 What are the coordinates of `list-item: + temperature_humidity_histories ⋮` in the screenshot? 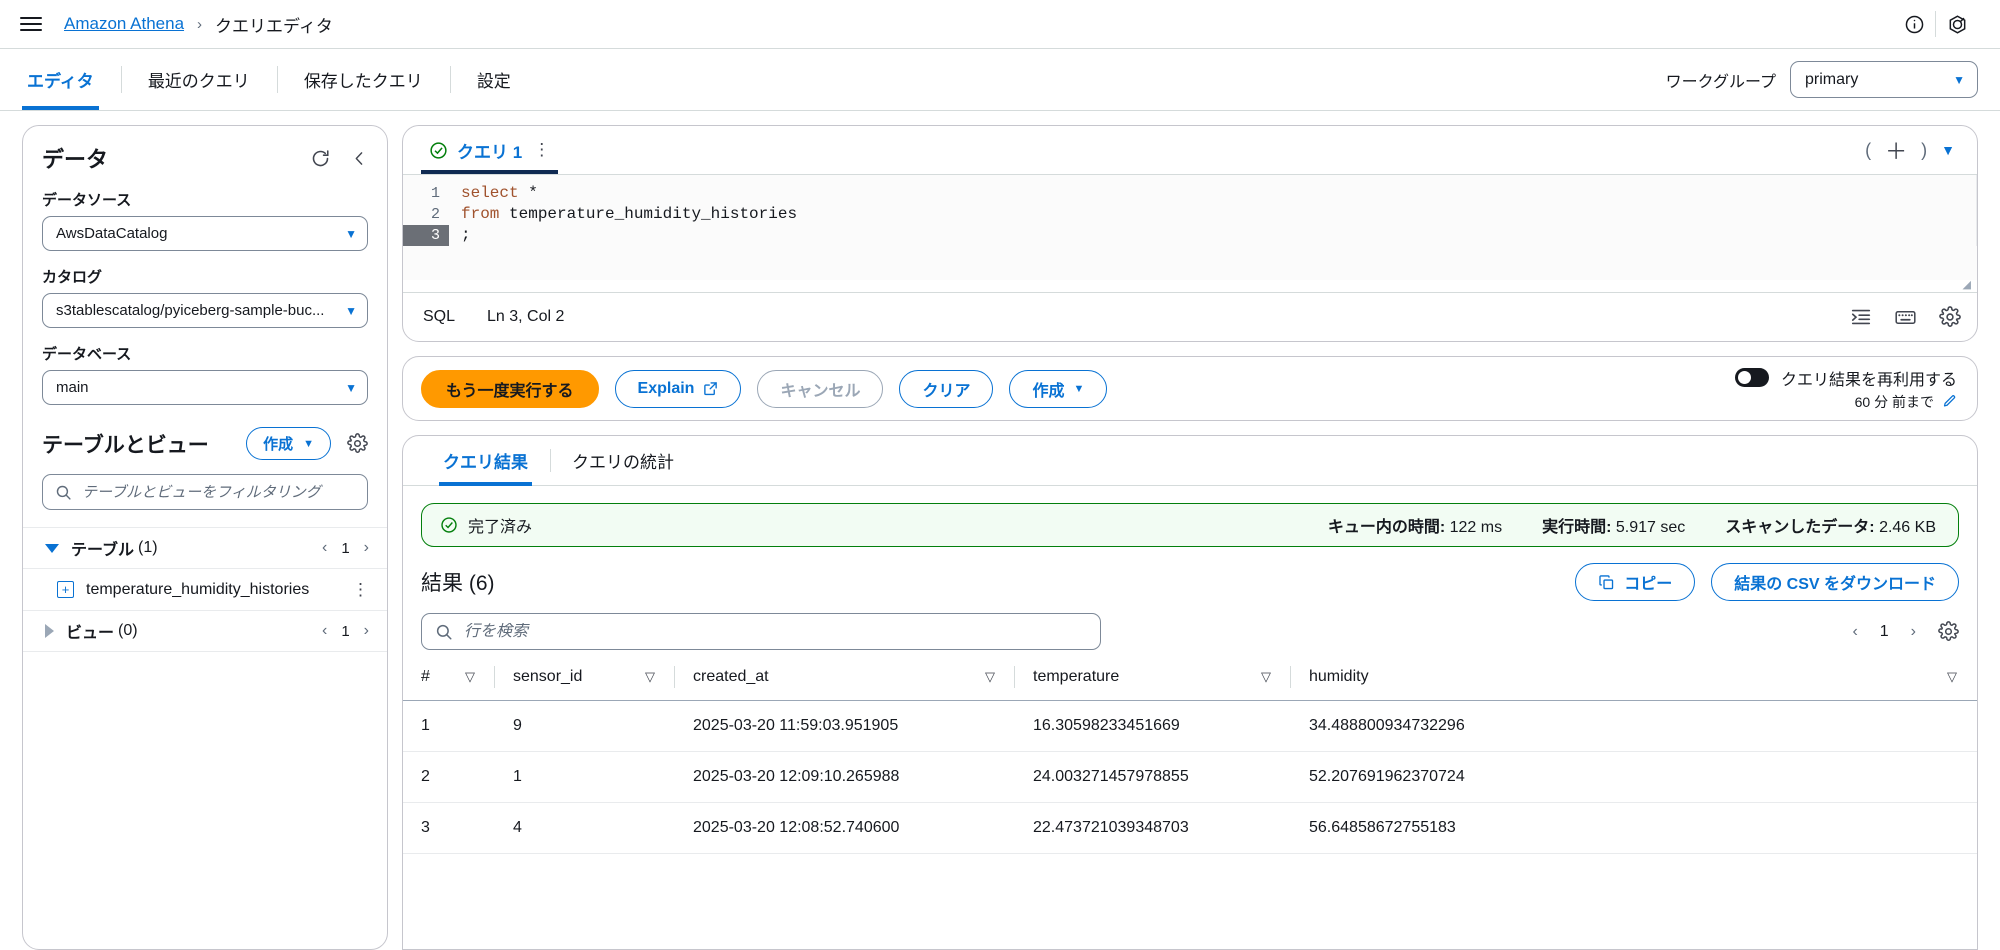 It's located at (205, 590).